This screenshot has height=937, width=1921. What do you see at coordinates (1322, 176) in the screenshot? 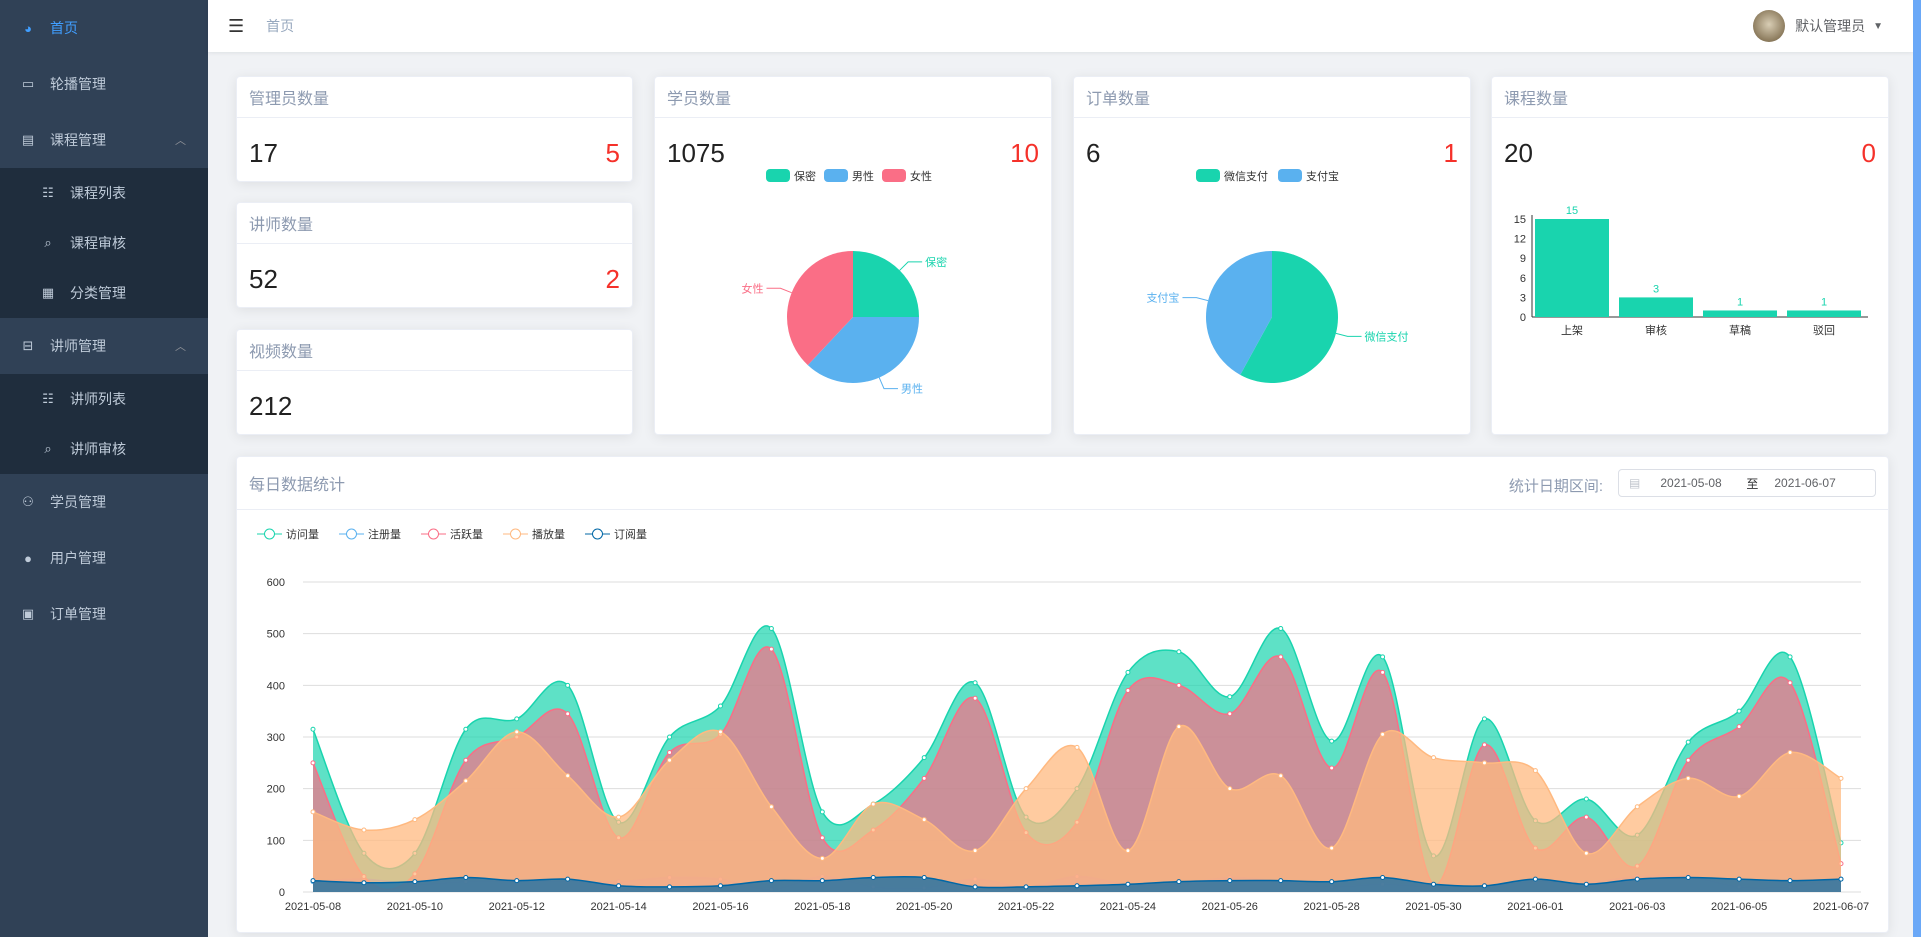
I see `legend-label: 支付宝` at bounding box center [1322, 176].